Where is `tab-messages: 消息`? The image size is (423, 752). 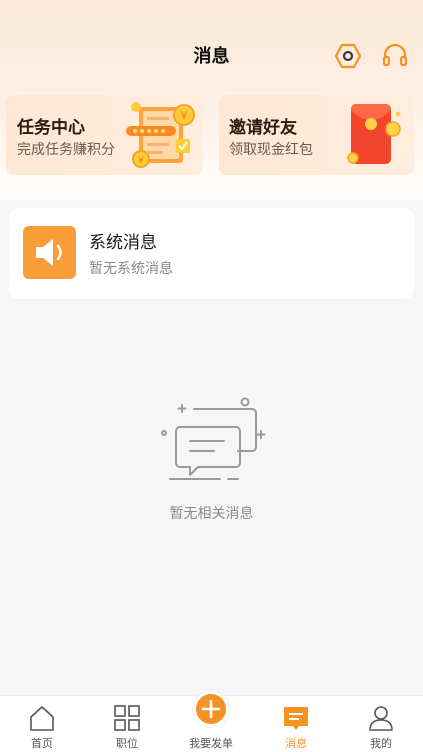 tab-messages: 消息 is located at coordinates (296, 724).